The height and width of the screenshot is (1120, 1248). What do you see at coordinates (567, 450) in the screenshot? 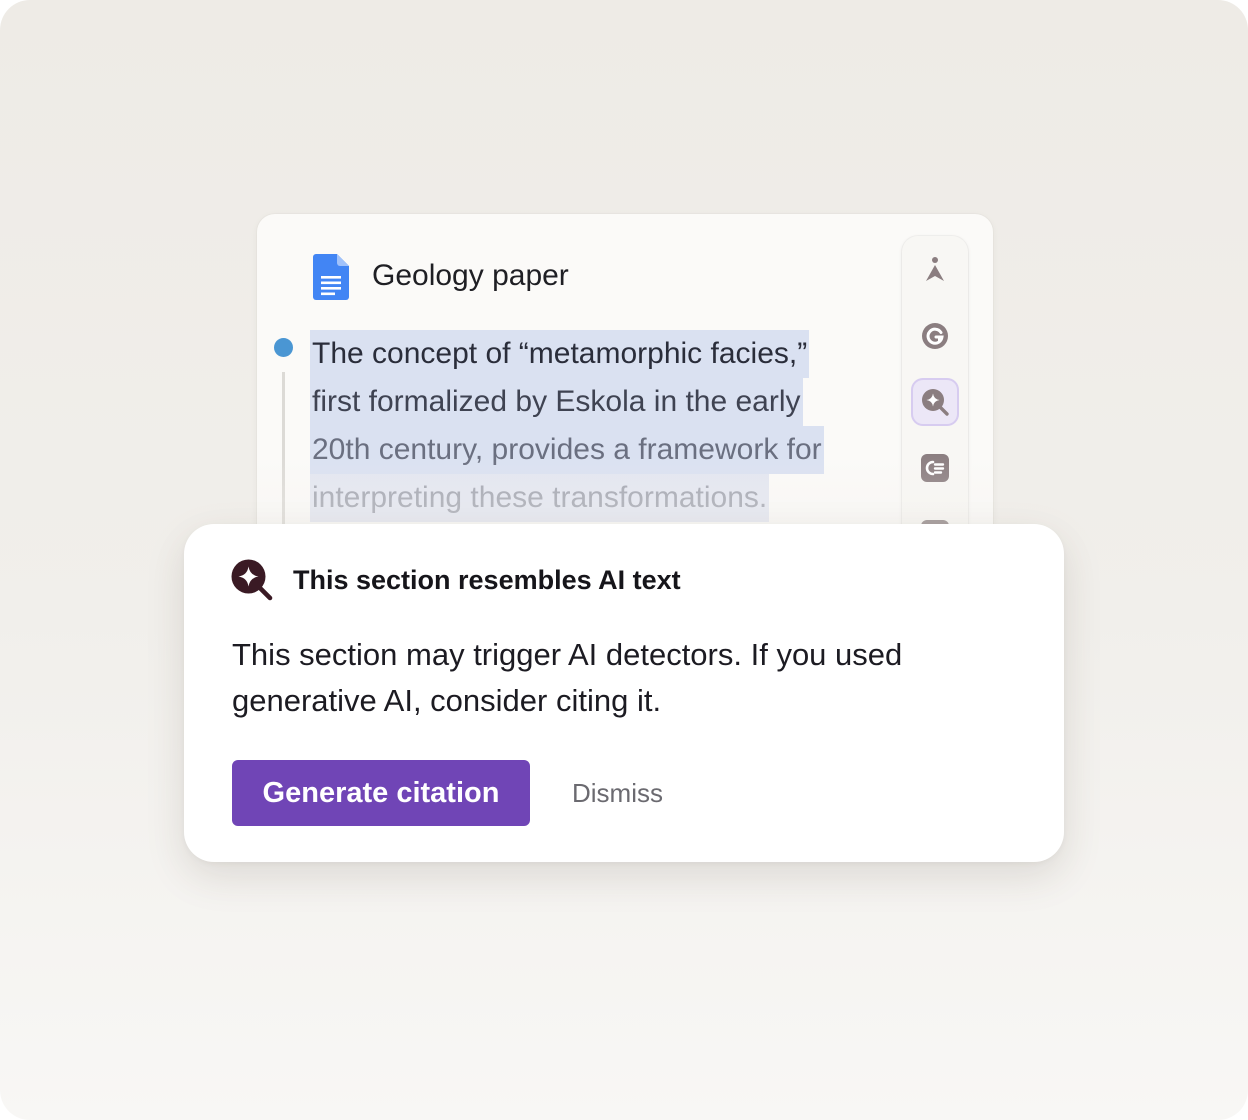
I see `passage-line: 20th century, provides a framework for` at bounding box center [567, 450].